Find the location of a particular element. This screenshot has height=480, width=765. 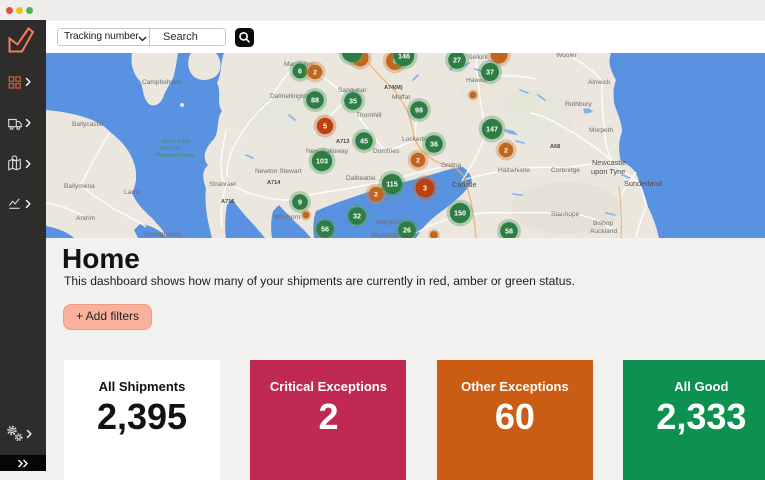

svg-text: Bishop is located at coordinates (603, 223).